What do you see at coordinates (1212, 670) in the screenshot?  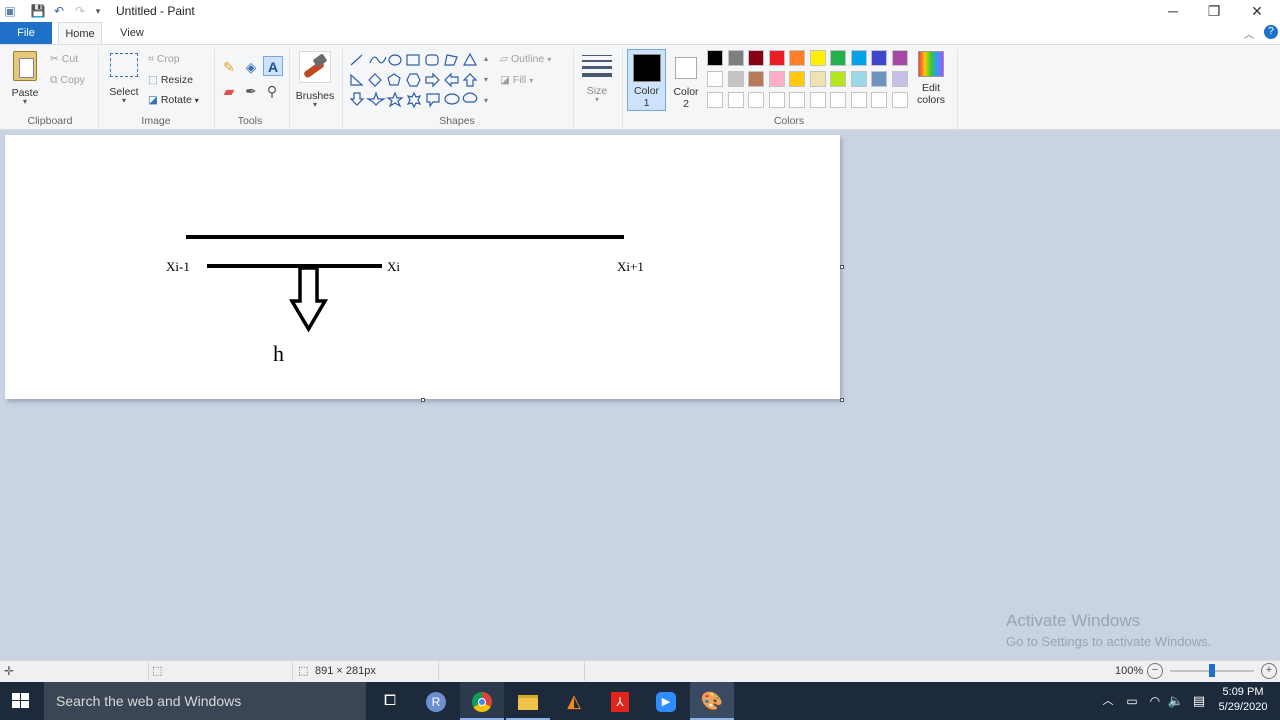 I see `zoom-slider-thumb` at bounding box center [1212, 670].